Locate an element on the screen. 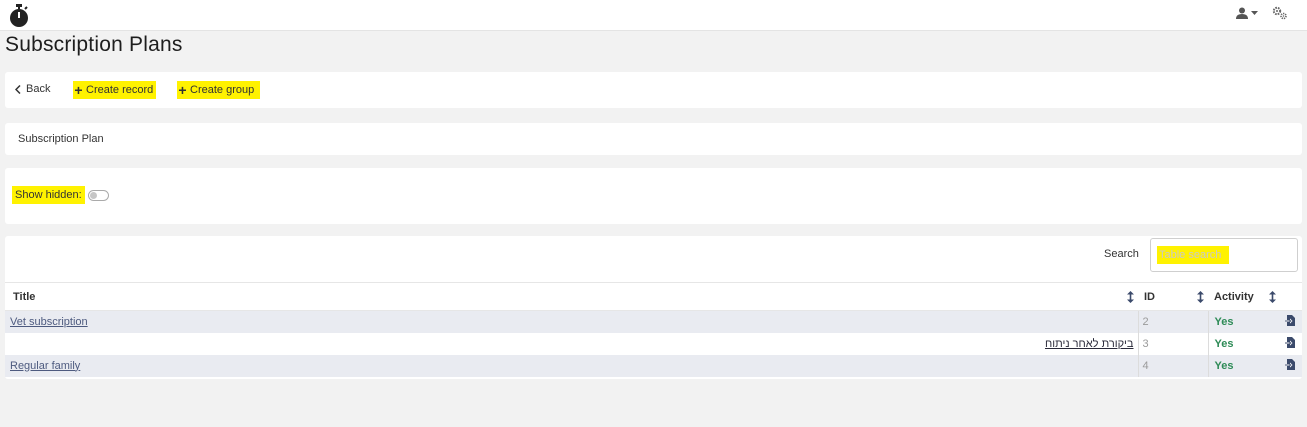 The image size is (1307, 427). id-cell: 2 is located at coordinates (1172, 321).